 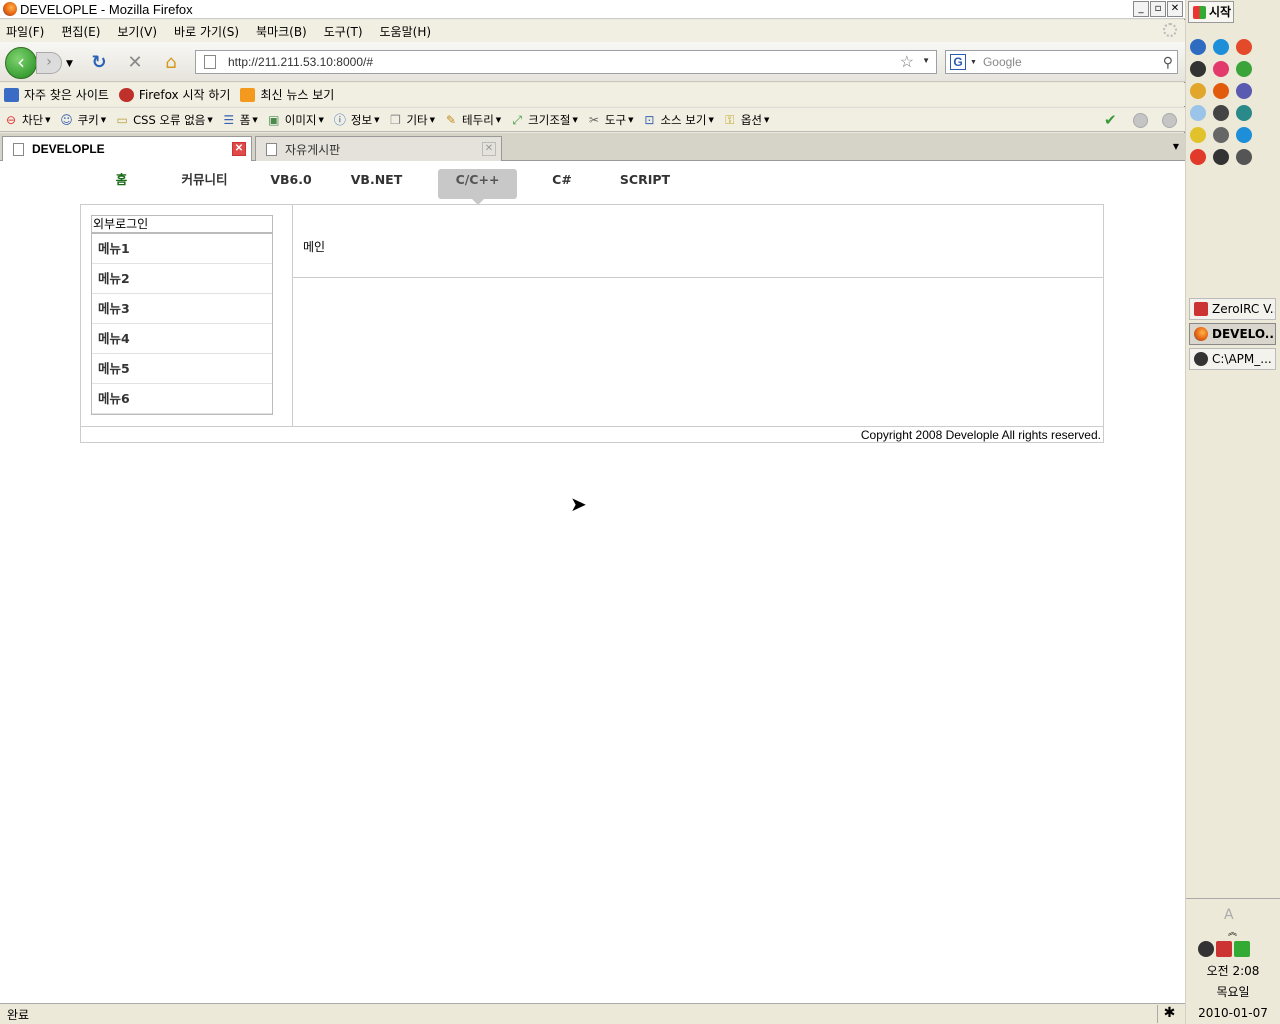 What do you see at coordinates (127, 148) in the screenshot?
I see `tab-develople: DEVELOPLE ✕` at bounding box center [127, 148].